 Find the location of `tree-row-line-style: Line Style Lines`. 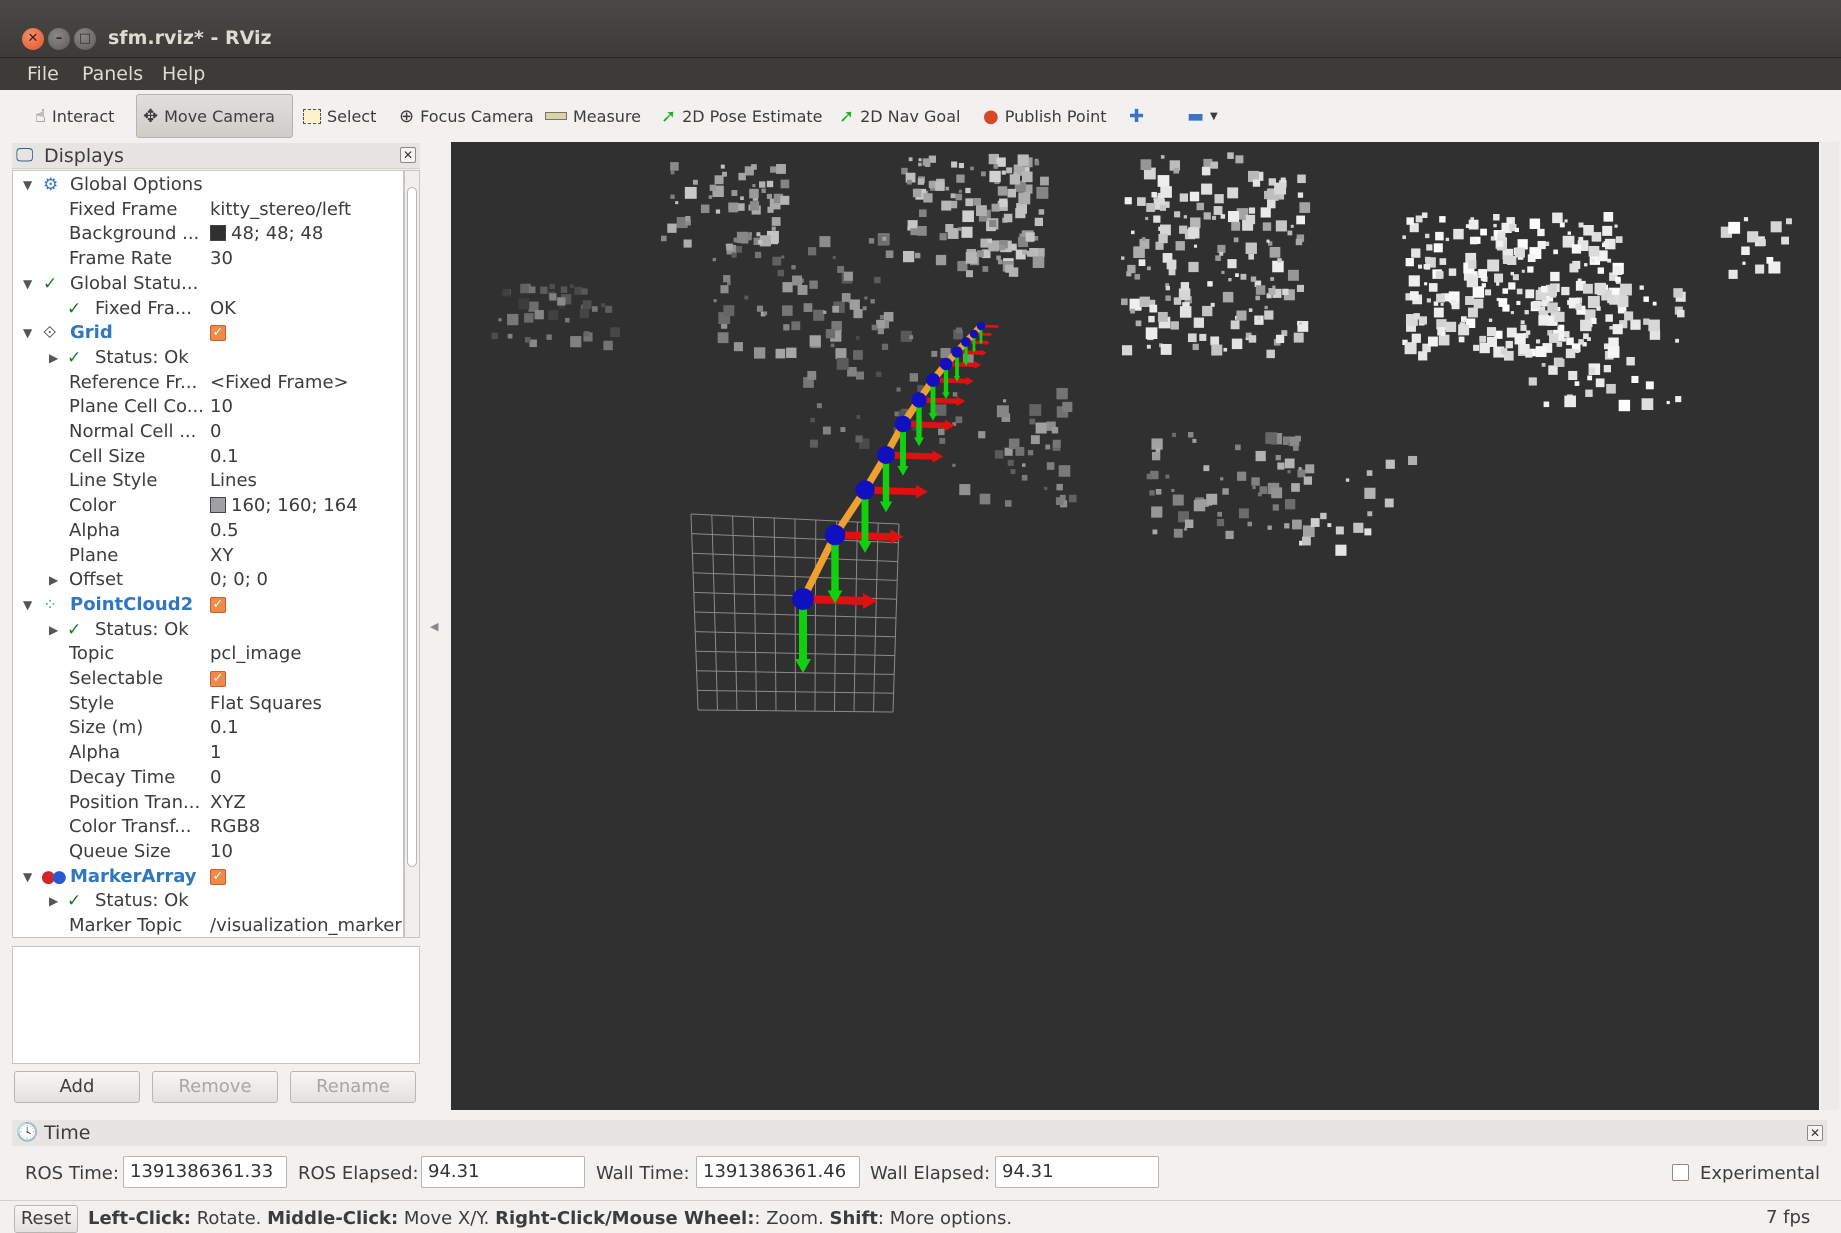

tree-row-line-style: Line Style Lines is located at coordinates (208, 481).